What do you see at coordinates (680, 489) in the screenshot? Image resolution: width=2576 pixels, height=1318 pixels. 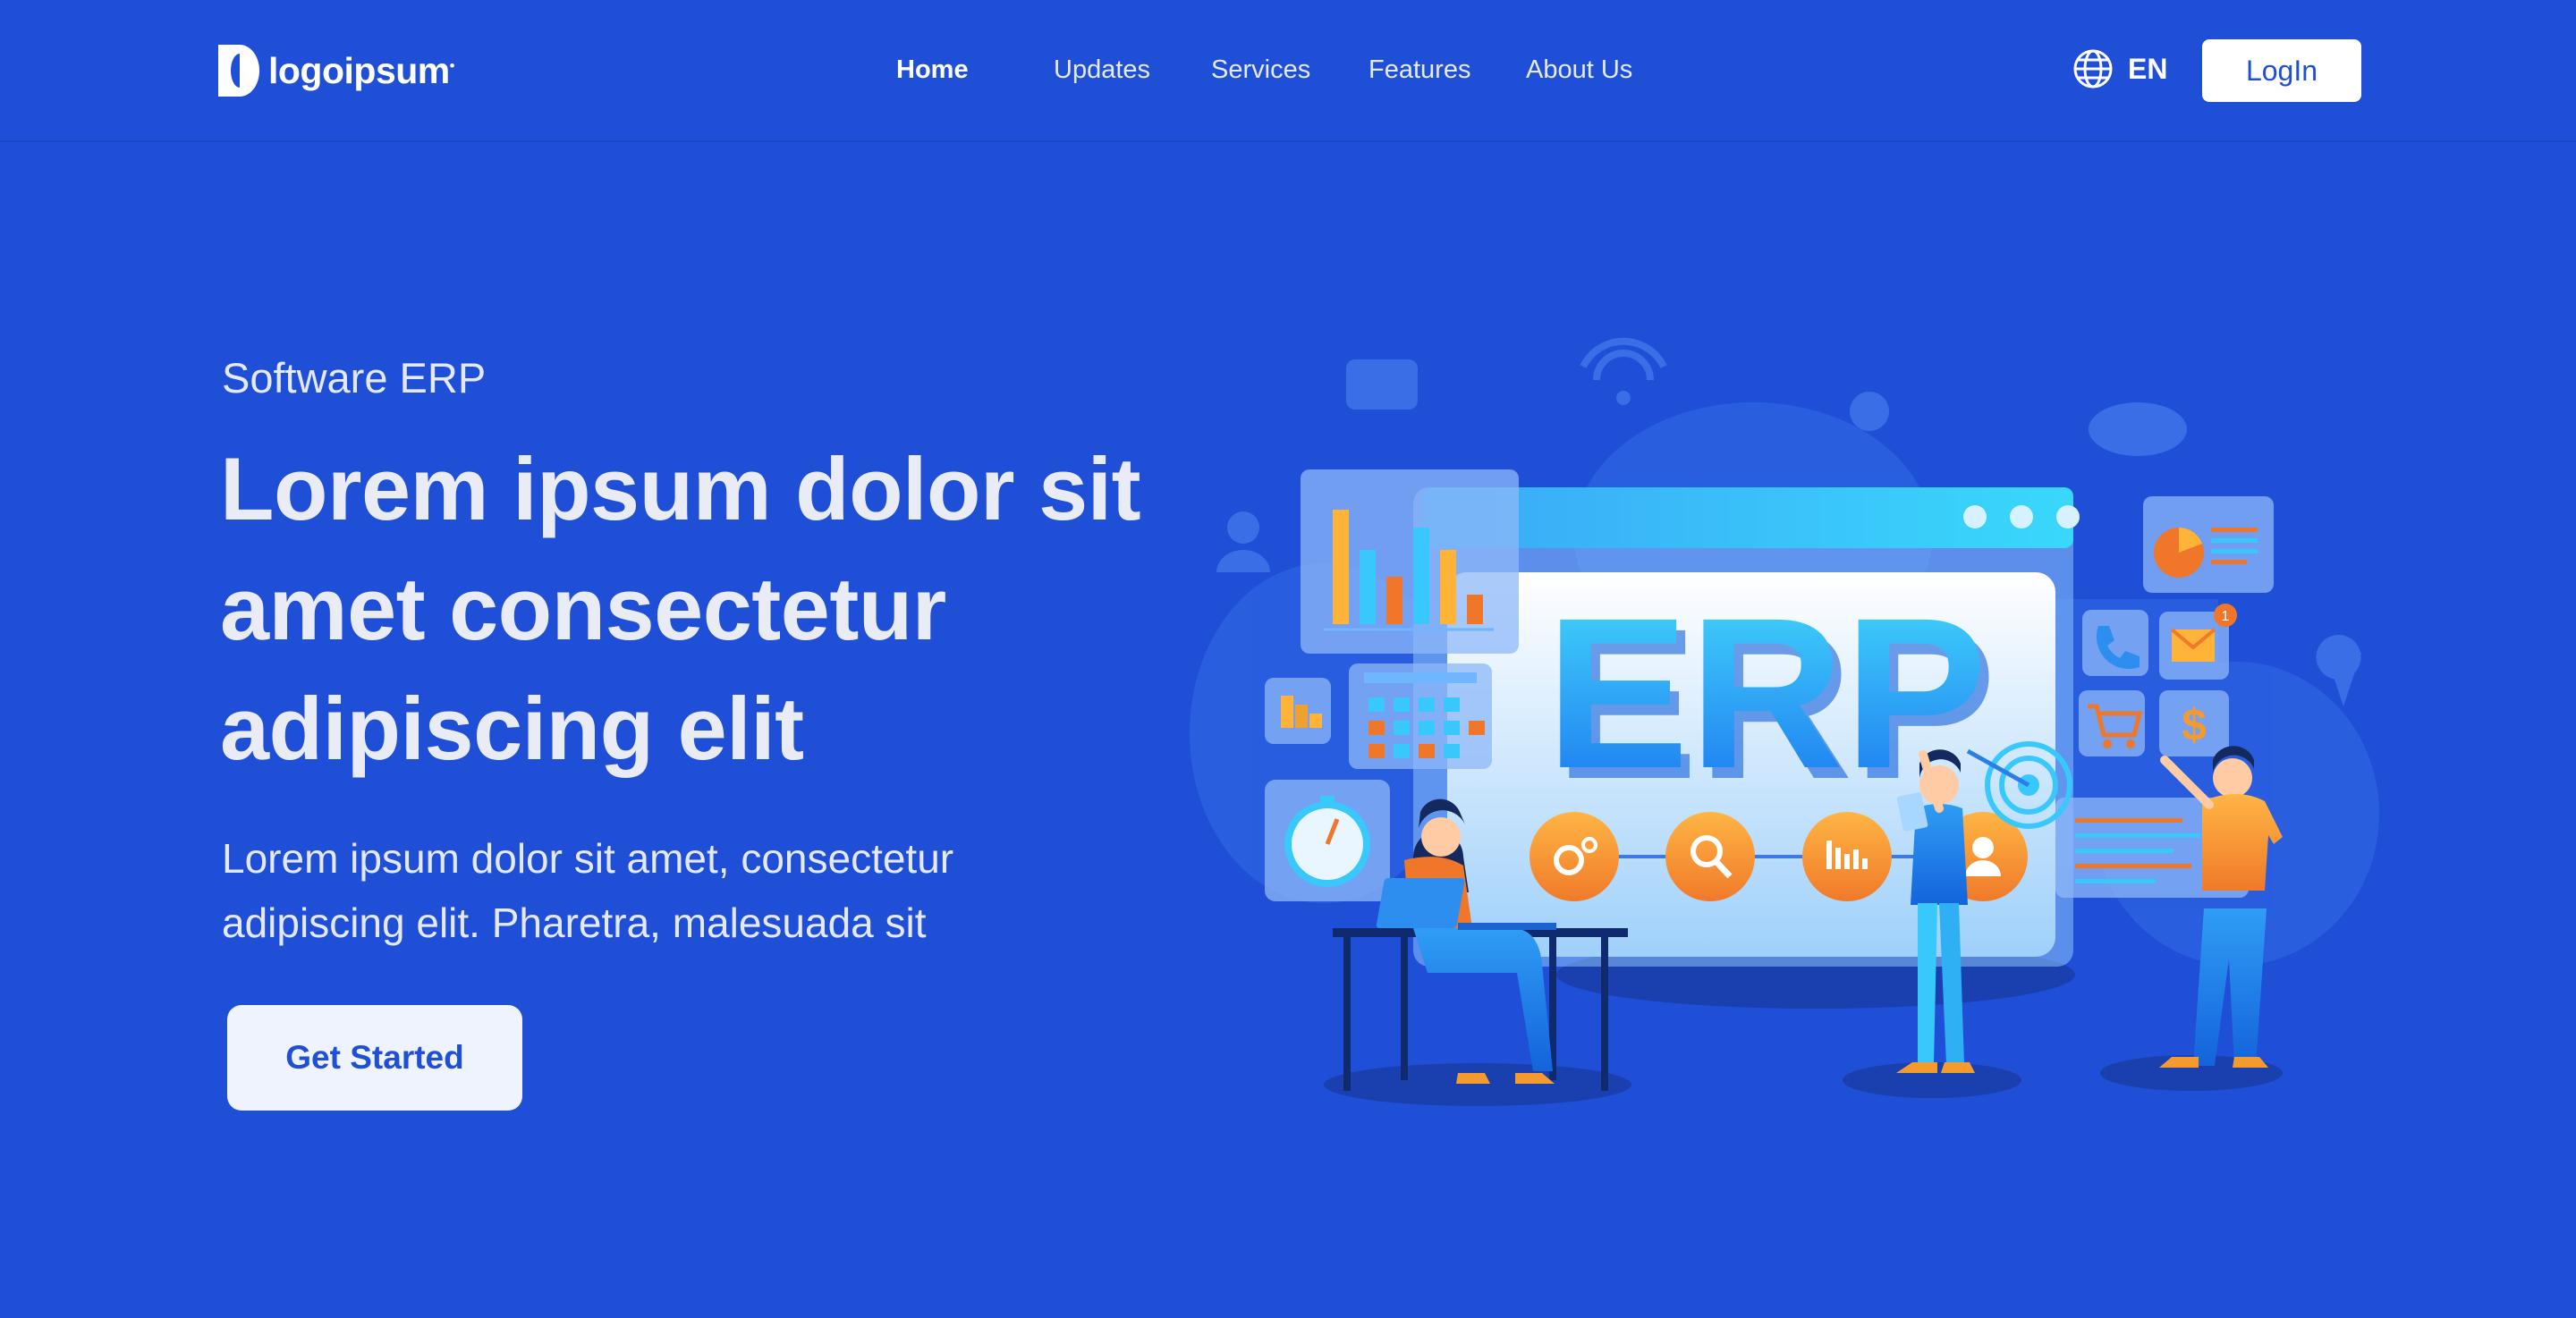 I see `headline-line: Lorem ipsum dolor sit` at bounding box center [680, 489].